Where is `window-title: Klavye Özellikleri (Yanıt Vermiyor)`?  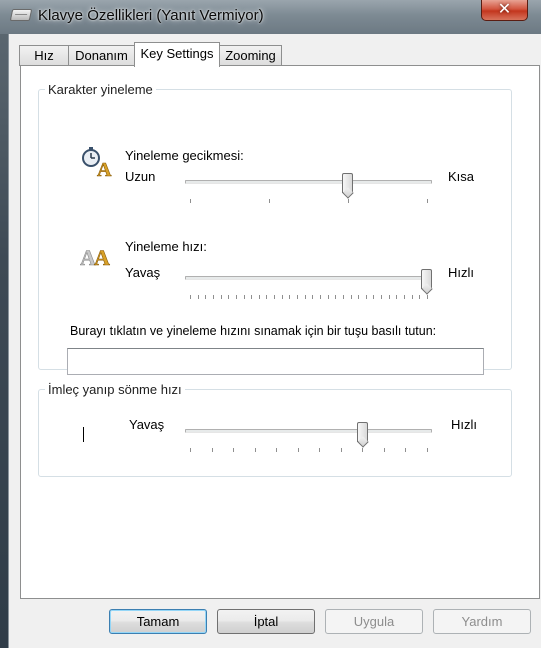
window-title: Klavye Özellikleri (Yanıt Vermiyor) is located at coordinates (151, 15).